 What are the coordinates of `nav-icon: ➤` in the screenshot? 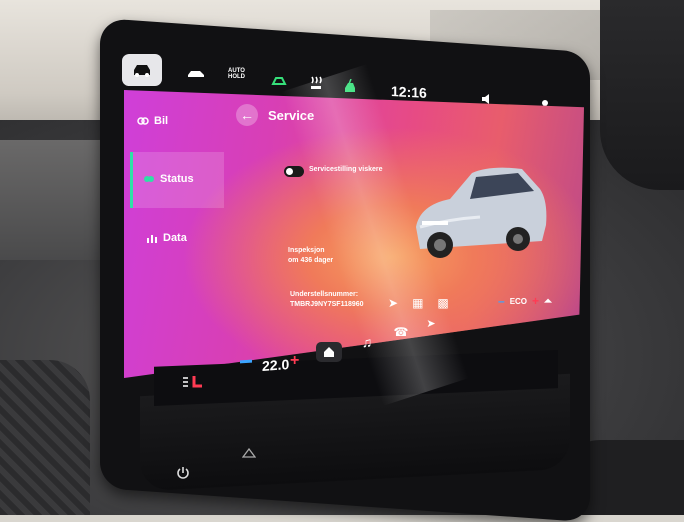 It's located at (431, 323).